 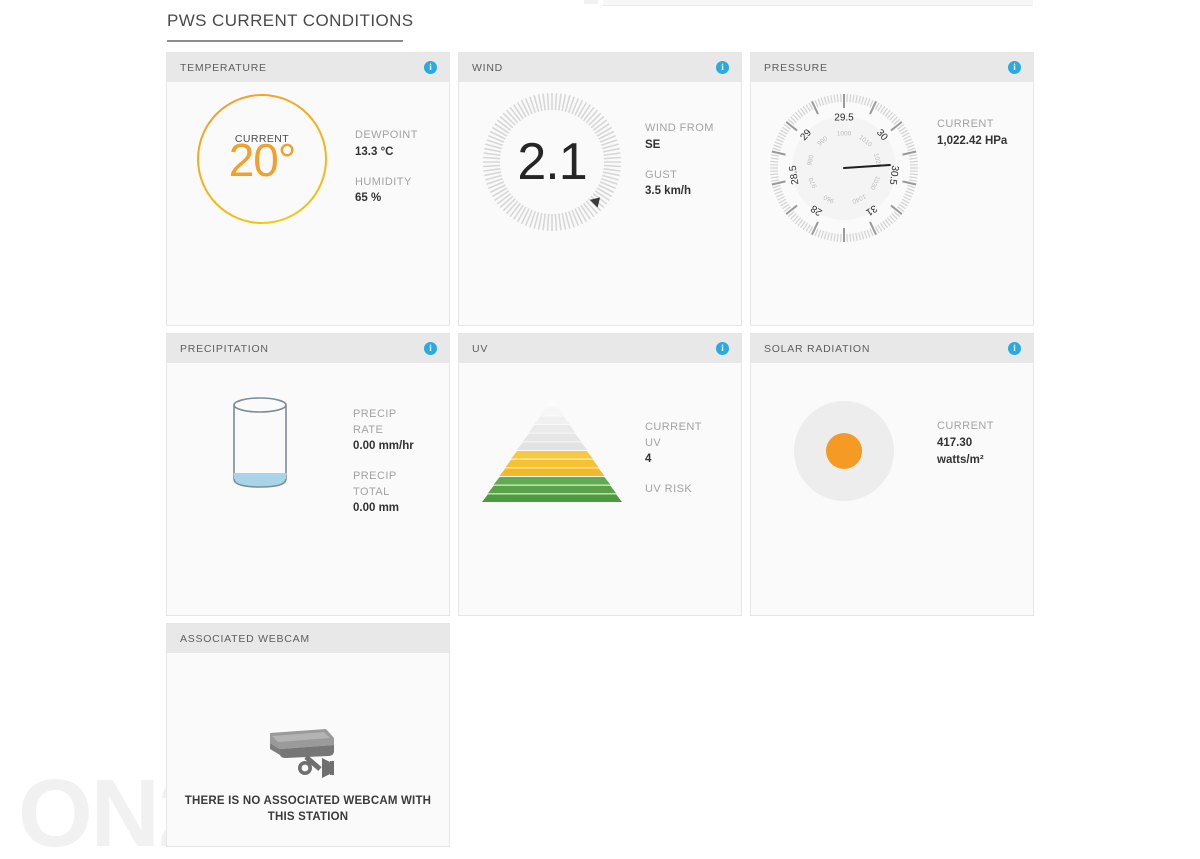 What do you see at coordinates (290, 26) in the screenshot?
I see `page-title: PWS CURRENT CONDITIONS` at bounding box center [290, 26].